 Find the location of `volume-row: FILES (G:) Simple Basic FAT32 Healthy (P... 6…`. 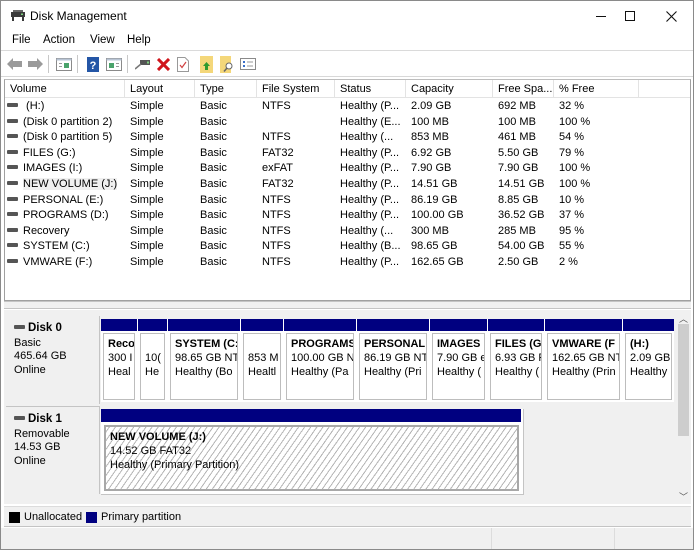

volume-row: FILES (G:) Simple Basic FAT32 Healthy (P... 6… is located at coordinates (347, 154).